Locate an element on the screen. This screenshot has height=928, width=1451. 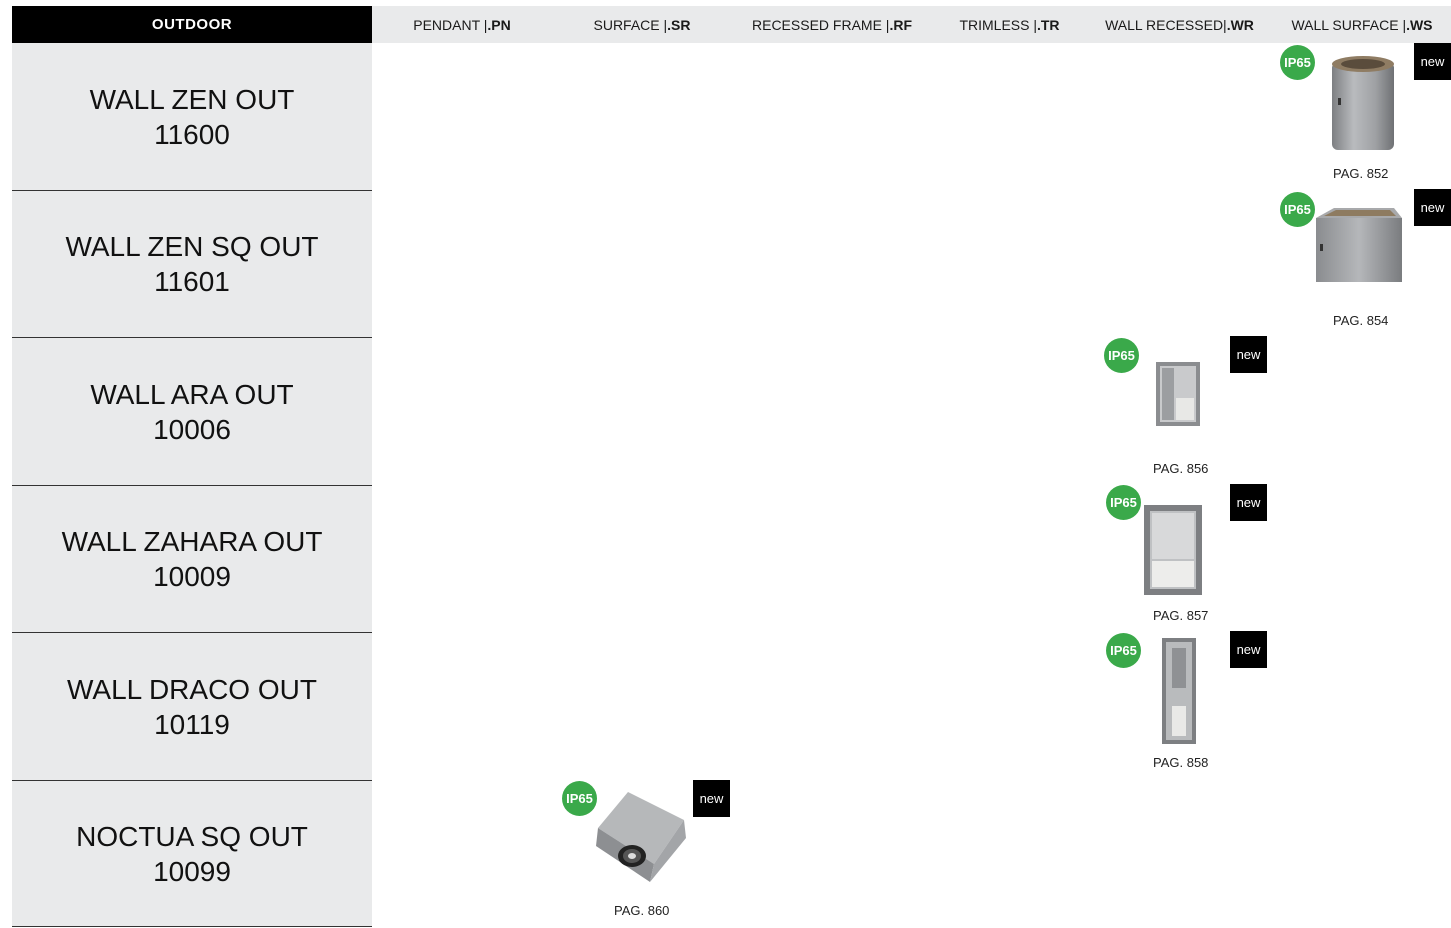
product-code: 10006 is located at coordinates (192, 429).